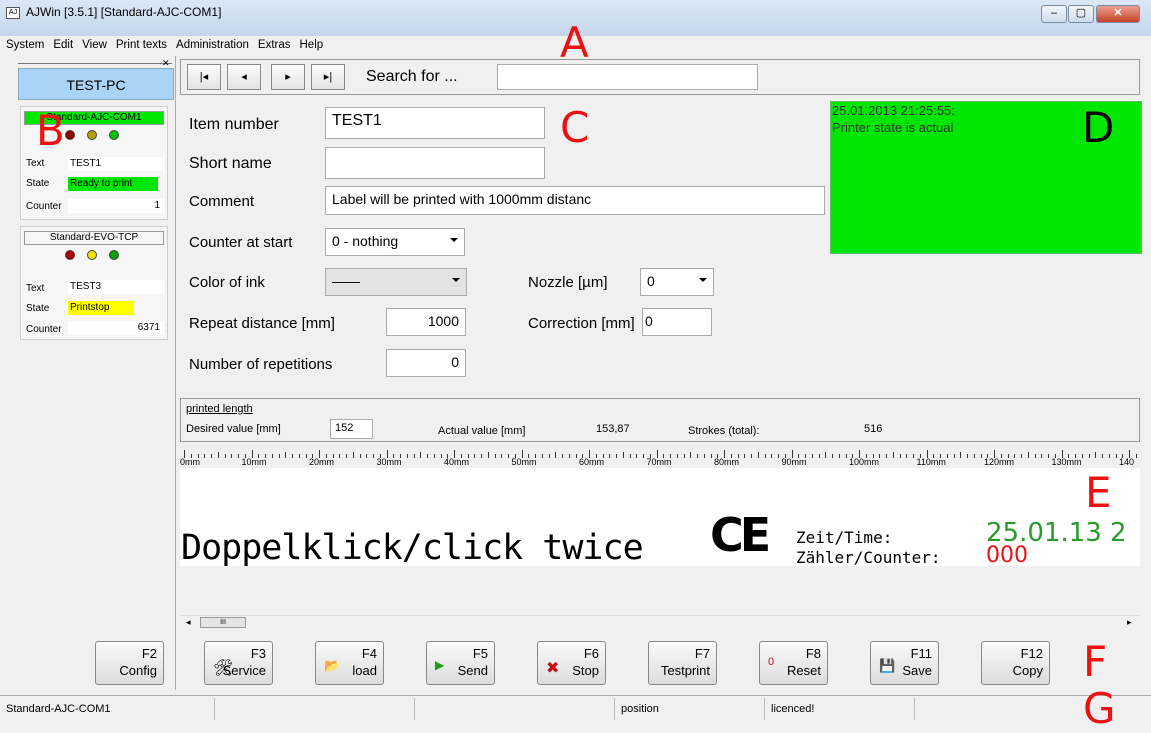  I want to click on status-message: Printer state is actual, so click(893, 127).